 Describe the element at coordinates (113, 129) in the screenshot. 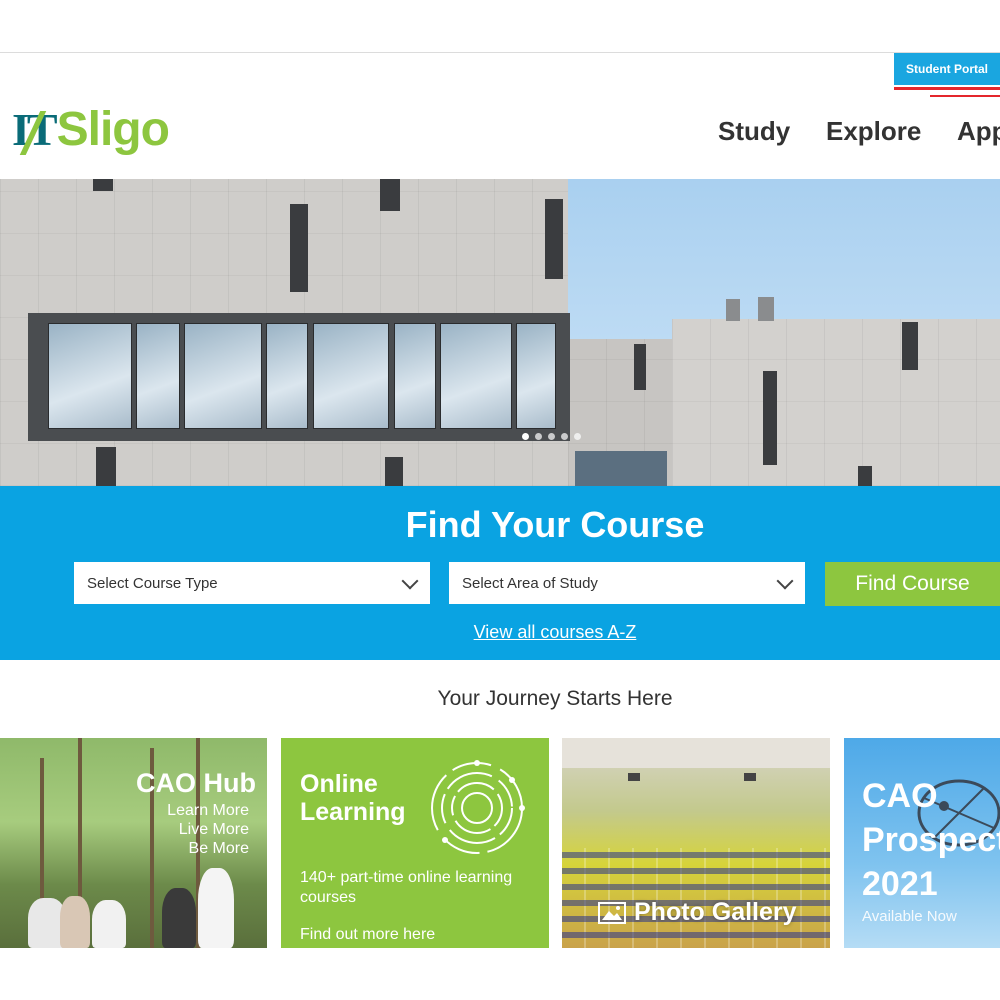

I see `logo-sligo-text: Sligo` at that location.